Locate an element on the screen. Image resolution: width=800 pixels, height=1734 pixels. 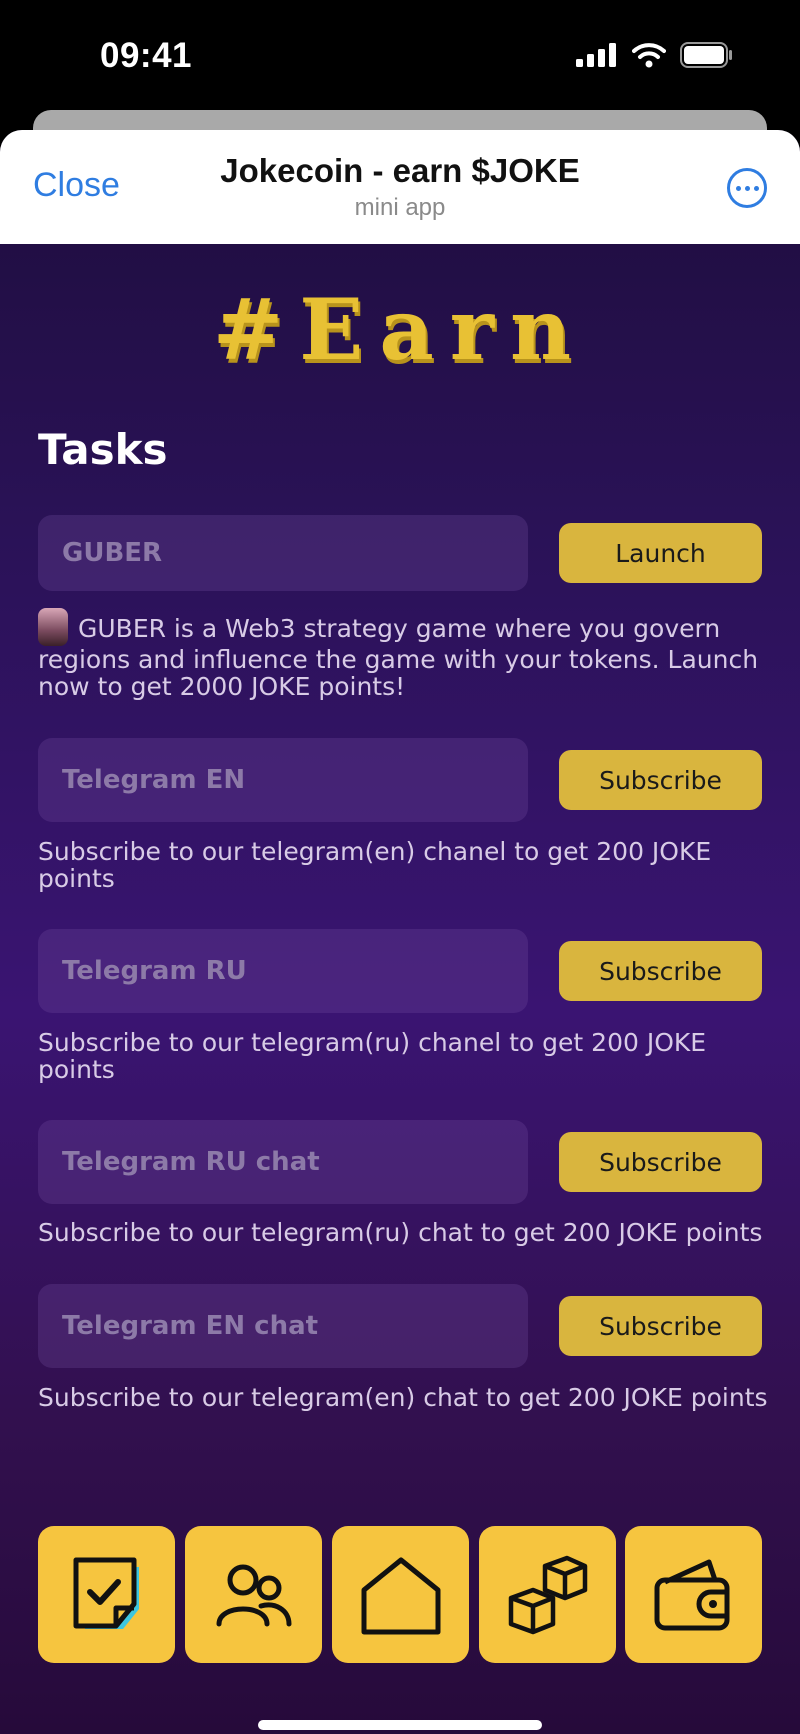
earn-logo: #Earn is located at coordinates (400, 329).